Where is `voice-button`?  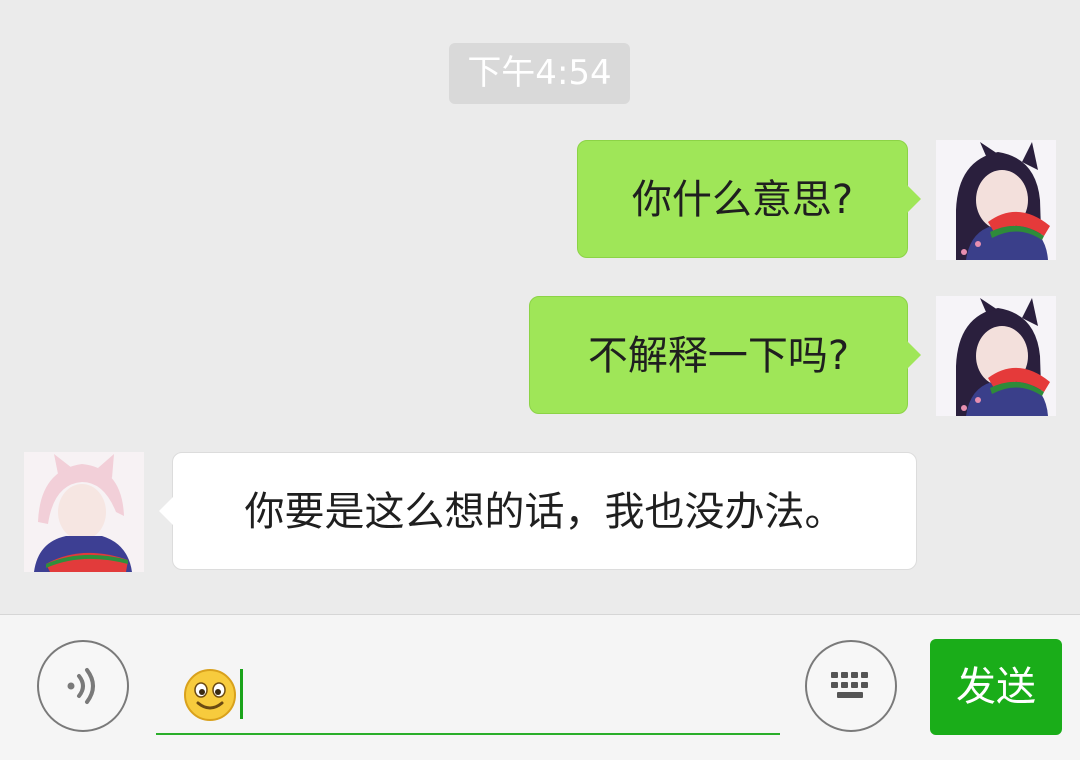
voice-button is located at coordinates (83, 686).